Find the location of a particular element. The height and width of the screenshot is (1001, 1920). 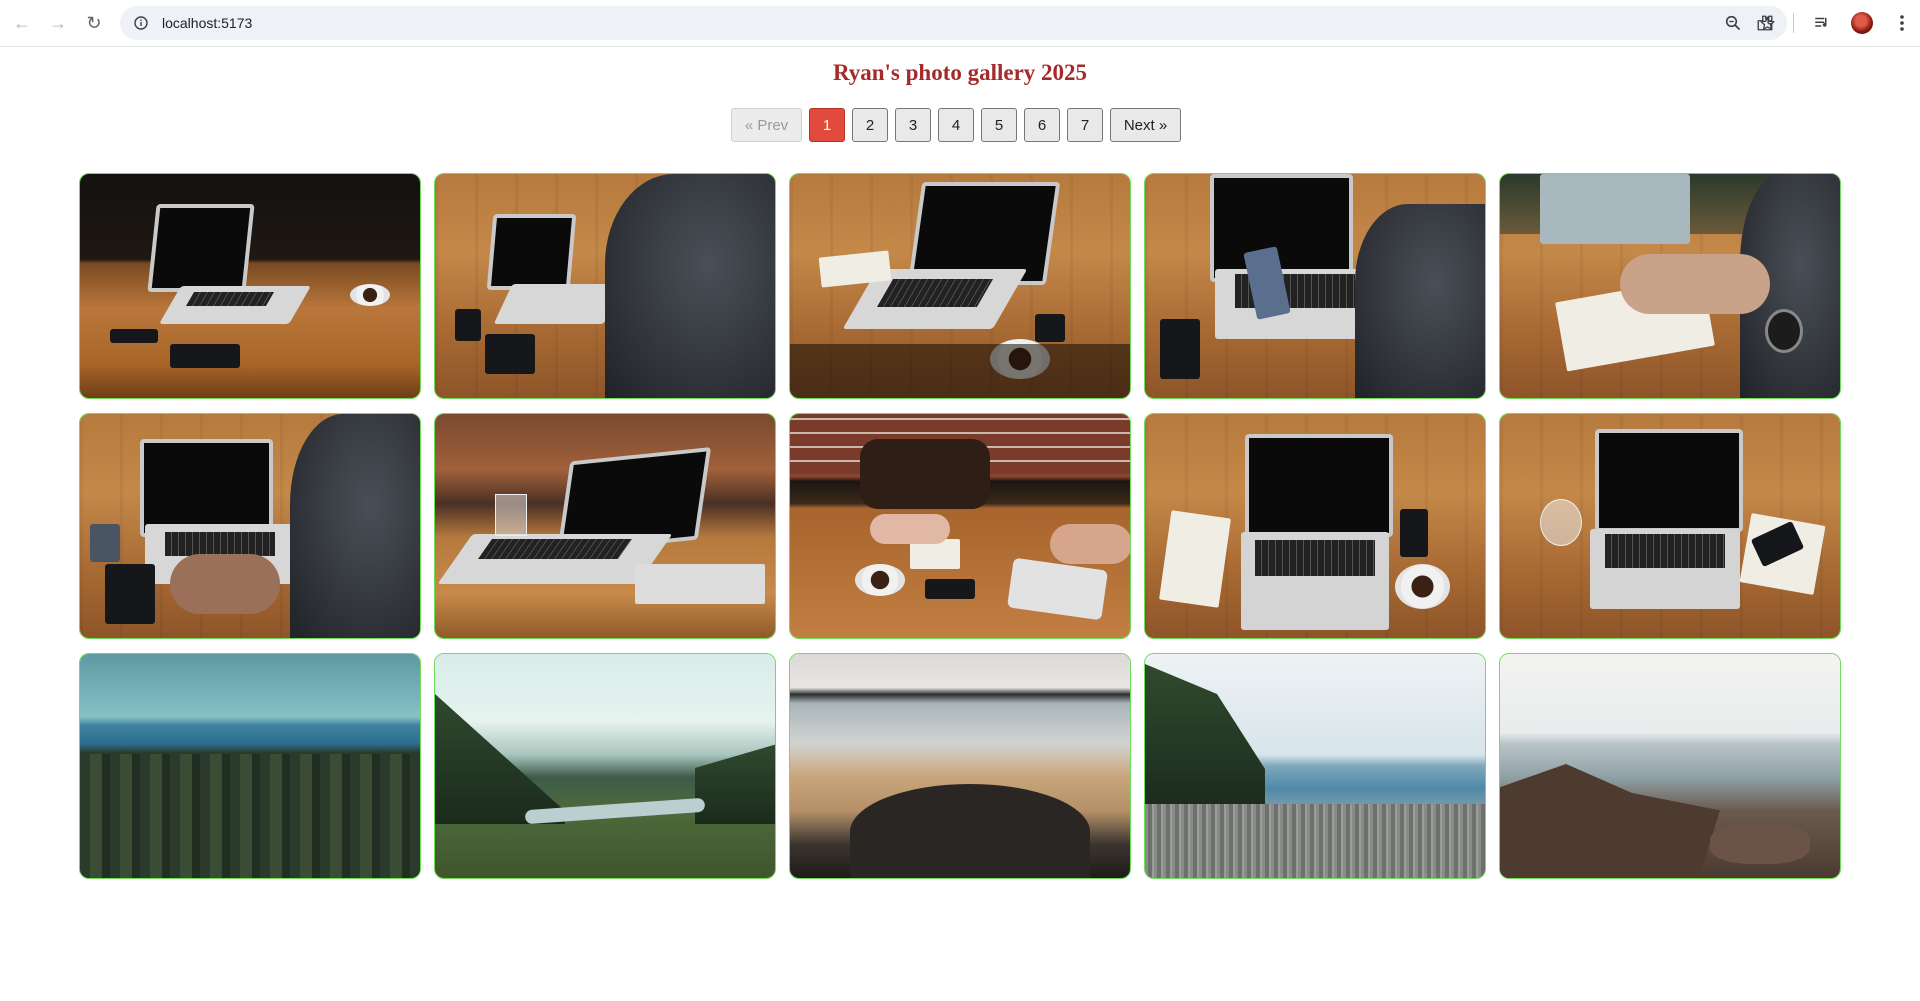

browser-toolbar: ← → ↻ localhost:5173 is located at coordinates (960, 23).